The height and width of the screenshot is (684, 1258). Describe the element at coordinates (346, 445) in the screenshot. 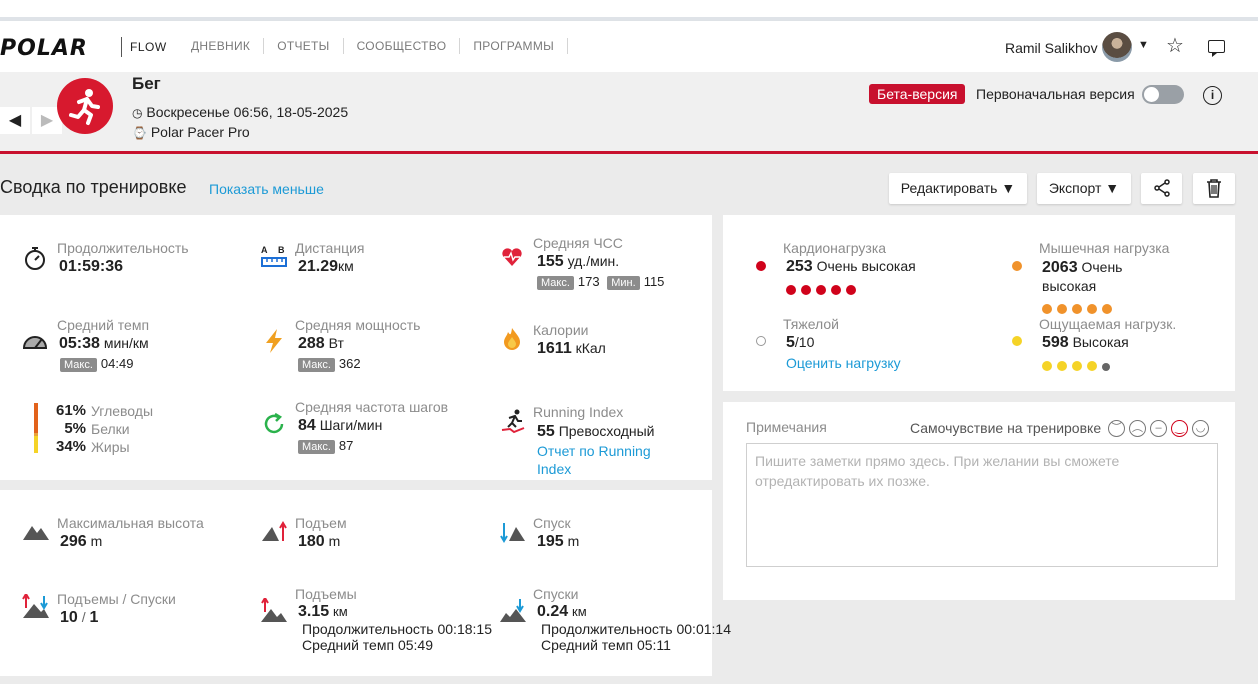

I see `cadence-max: 87` at that location.